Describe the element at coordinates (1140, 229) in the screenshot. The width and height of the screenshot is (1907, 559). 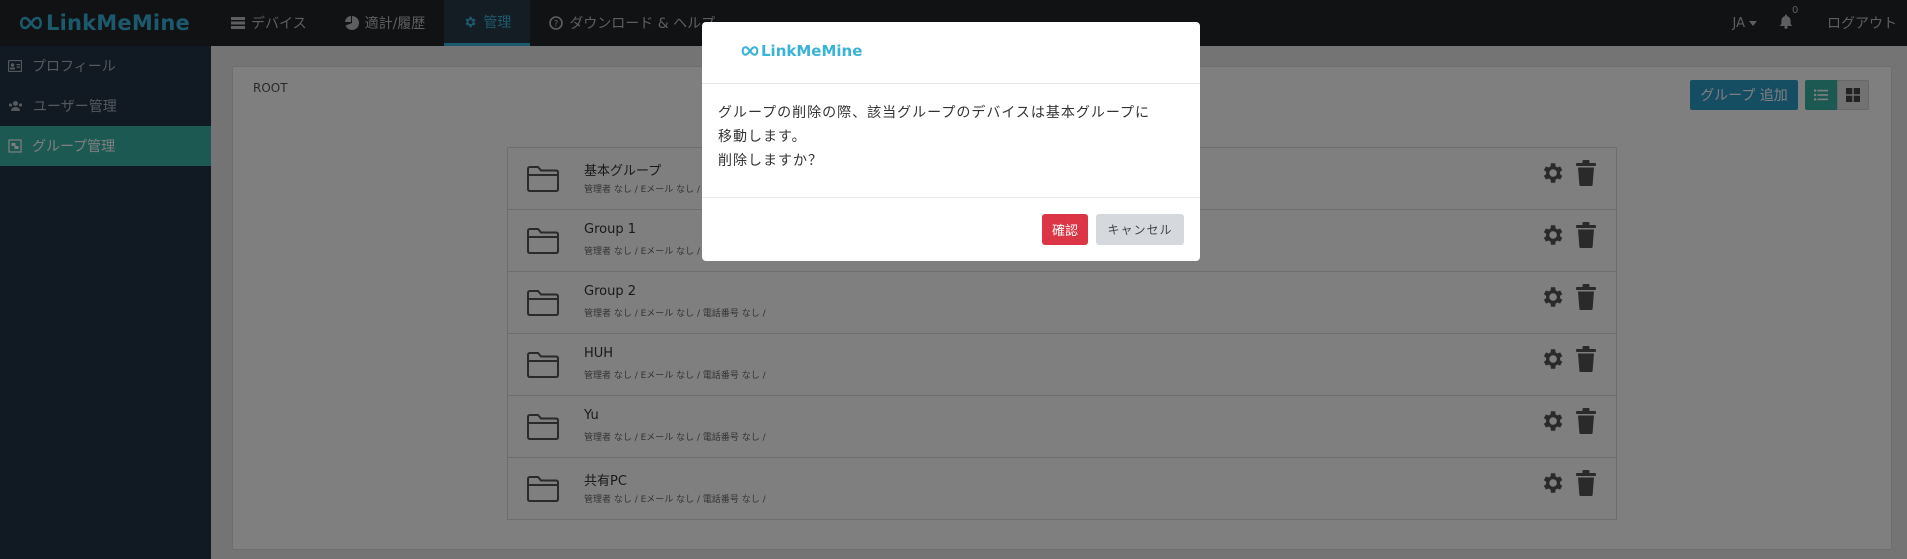
I see `cancel-button: キャンセル` at that location.